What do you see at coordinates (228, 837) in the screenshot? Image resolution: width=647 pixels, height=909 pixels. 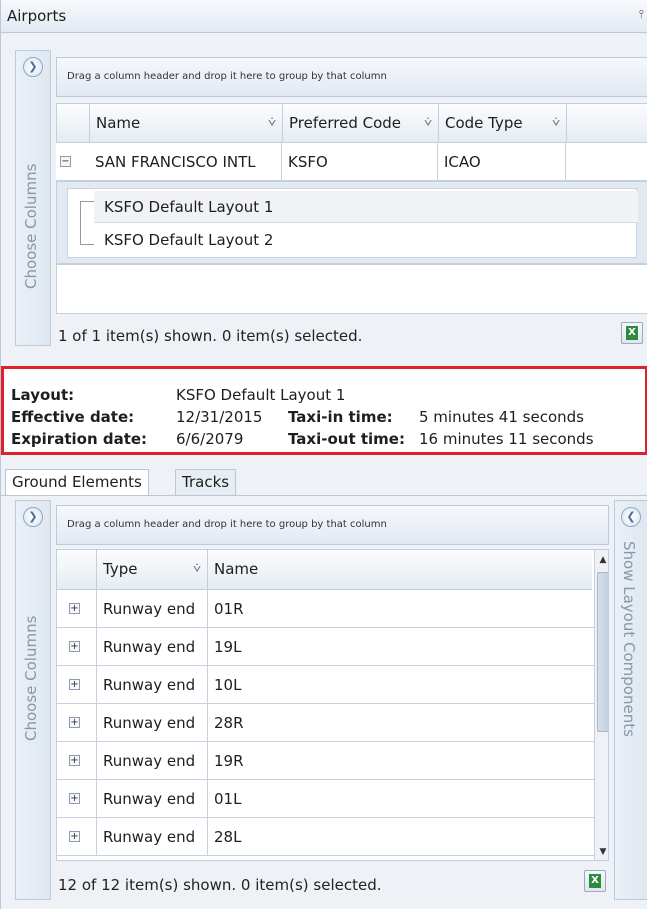 I see `cell-name: 28L` at bounding box center [228, 837].